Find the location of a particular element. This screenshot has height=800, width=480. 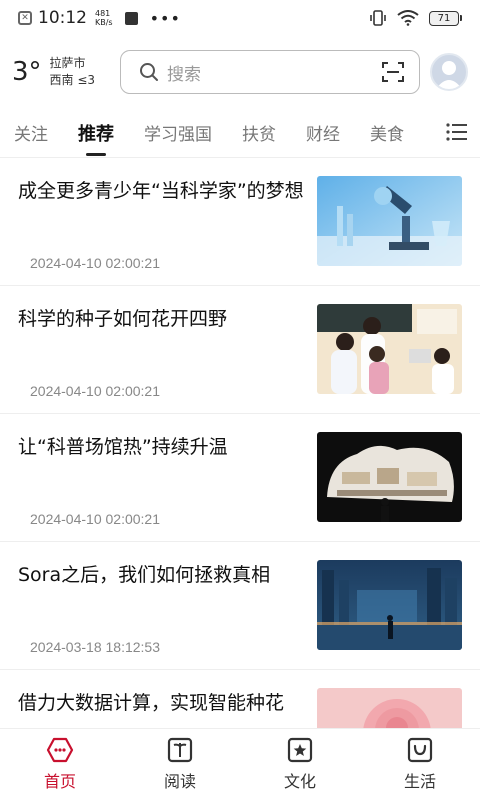

star-icon is located at coordinates (300, 750).